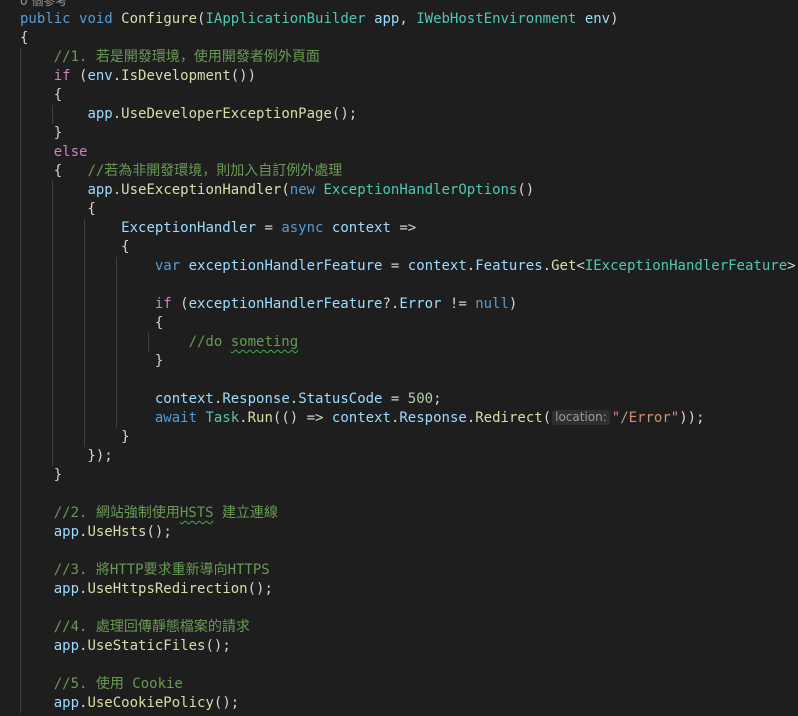 The height and width of the screenshot is (716, 798). I want to click on code-line: //1. 若是開發環境，使用開發者例外頁面, so click(170, 57).